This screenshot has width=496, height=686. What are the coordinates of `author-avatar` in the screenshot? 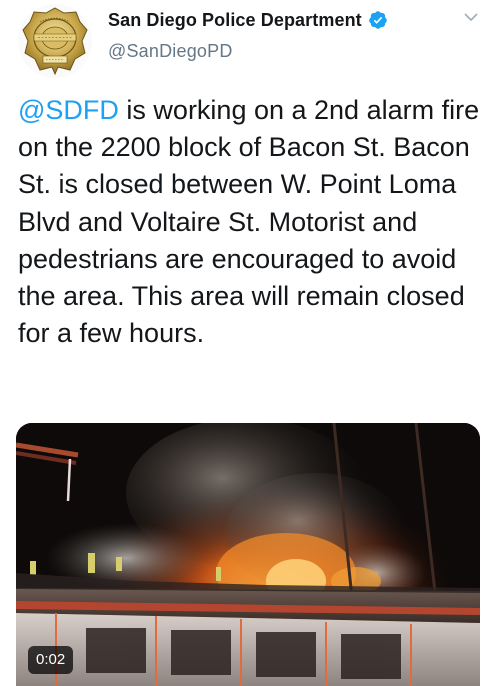 It's located at (55, 41).